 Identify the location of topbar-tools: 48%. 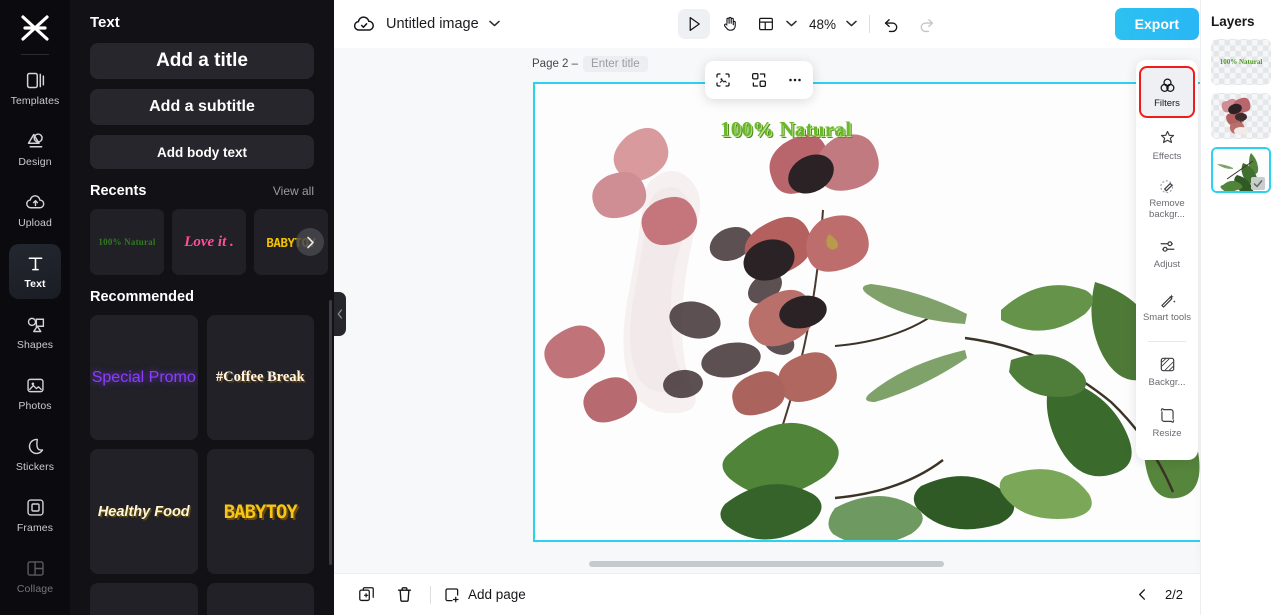
(806, 24).